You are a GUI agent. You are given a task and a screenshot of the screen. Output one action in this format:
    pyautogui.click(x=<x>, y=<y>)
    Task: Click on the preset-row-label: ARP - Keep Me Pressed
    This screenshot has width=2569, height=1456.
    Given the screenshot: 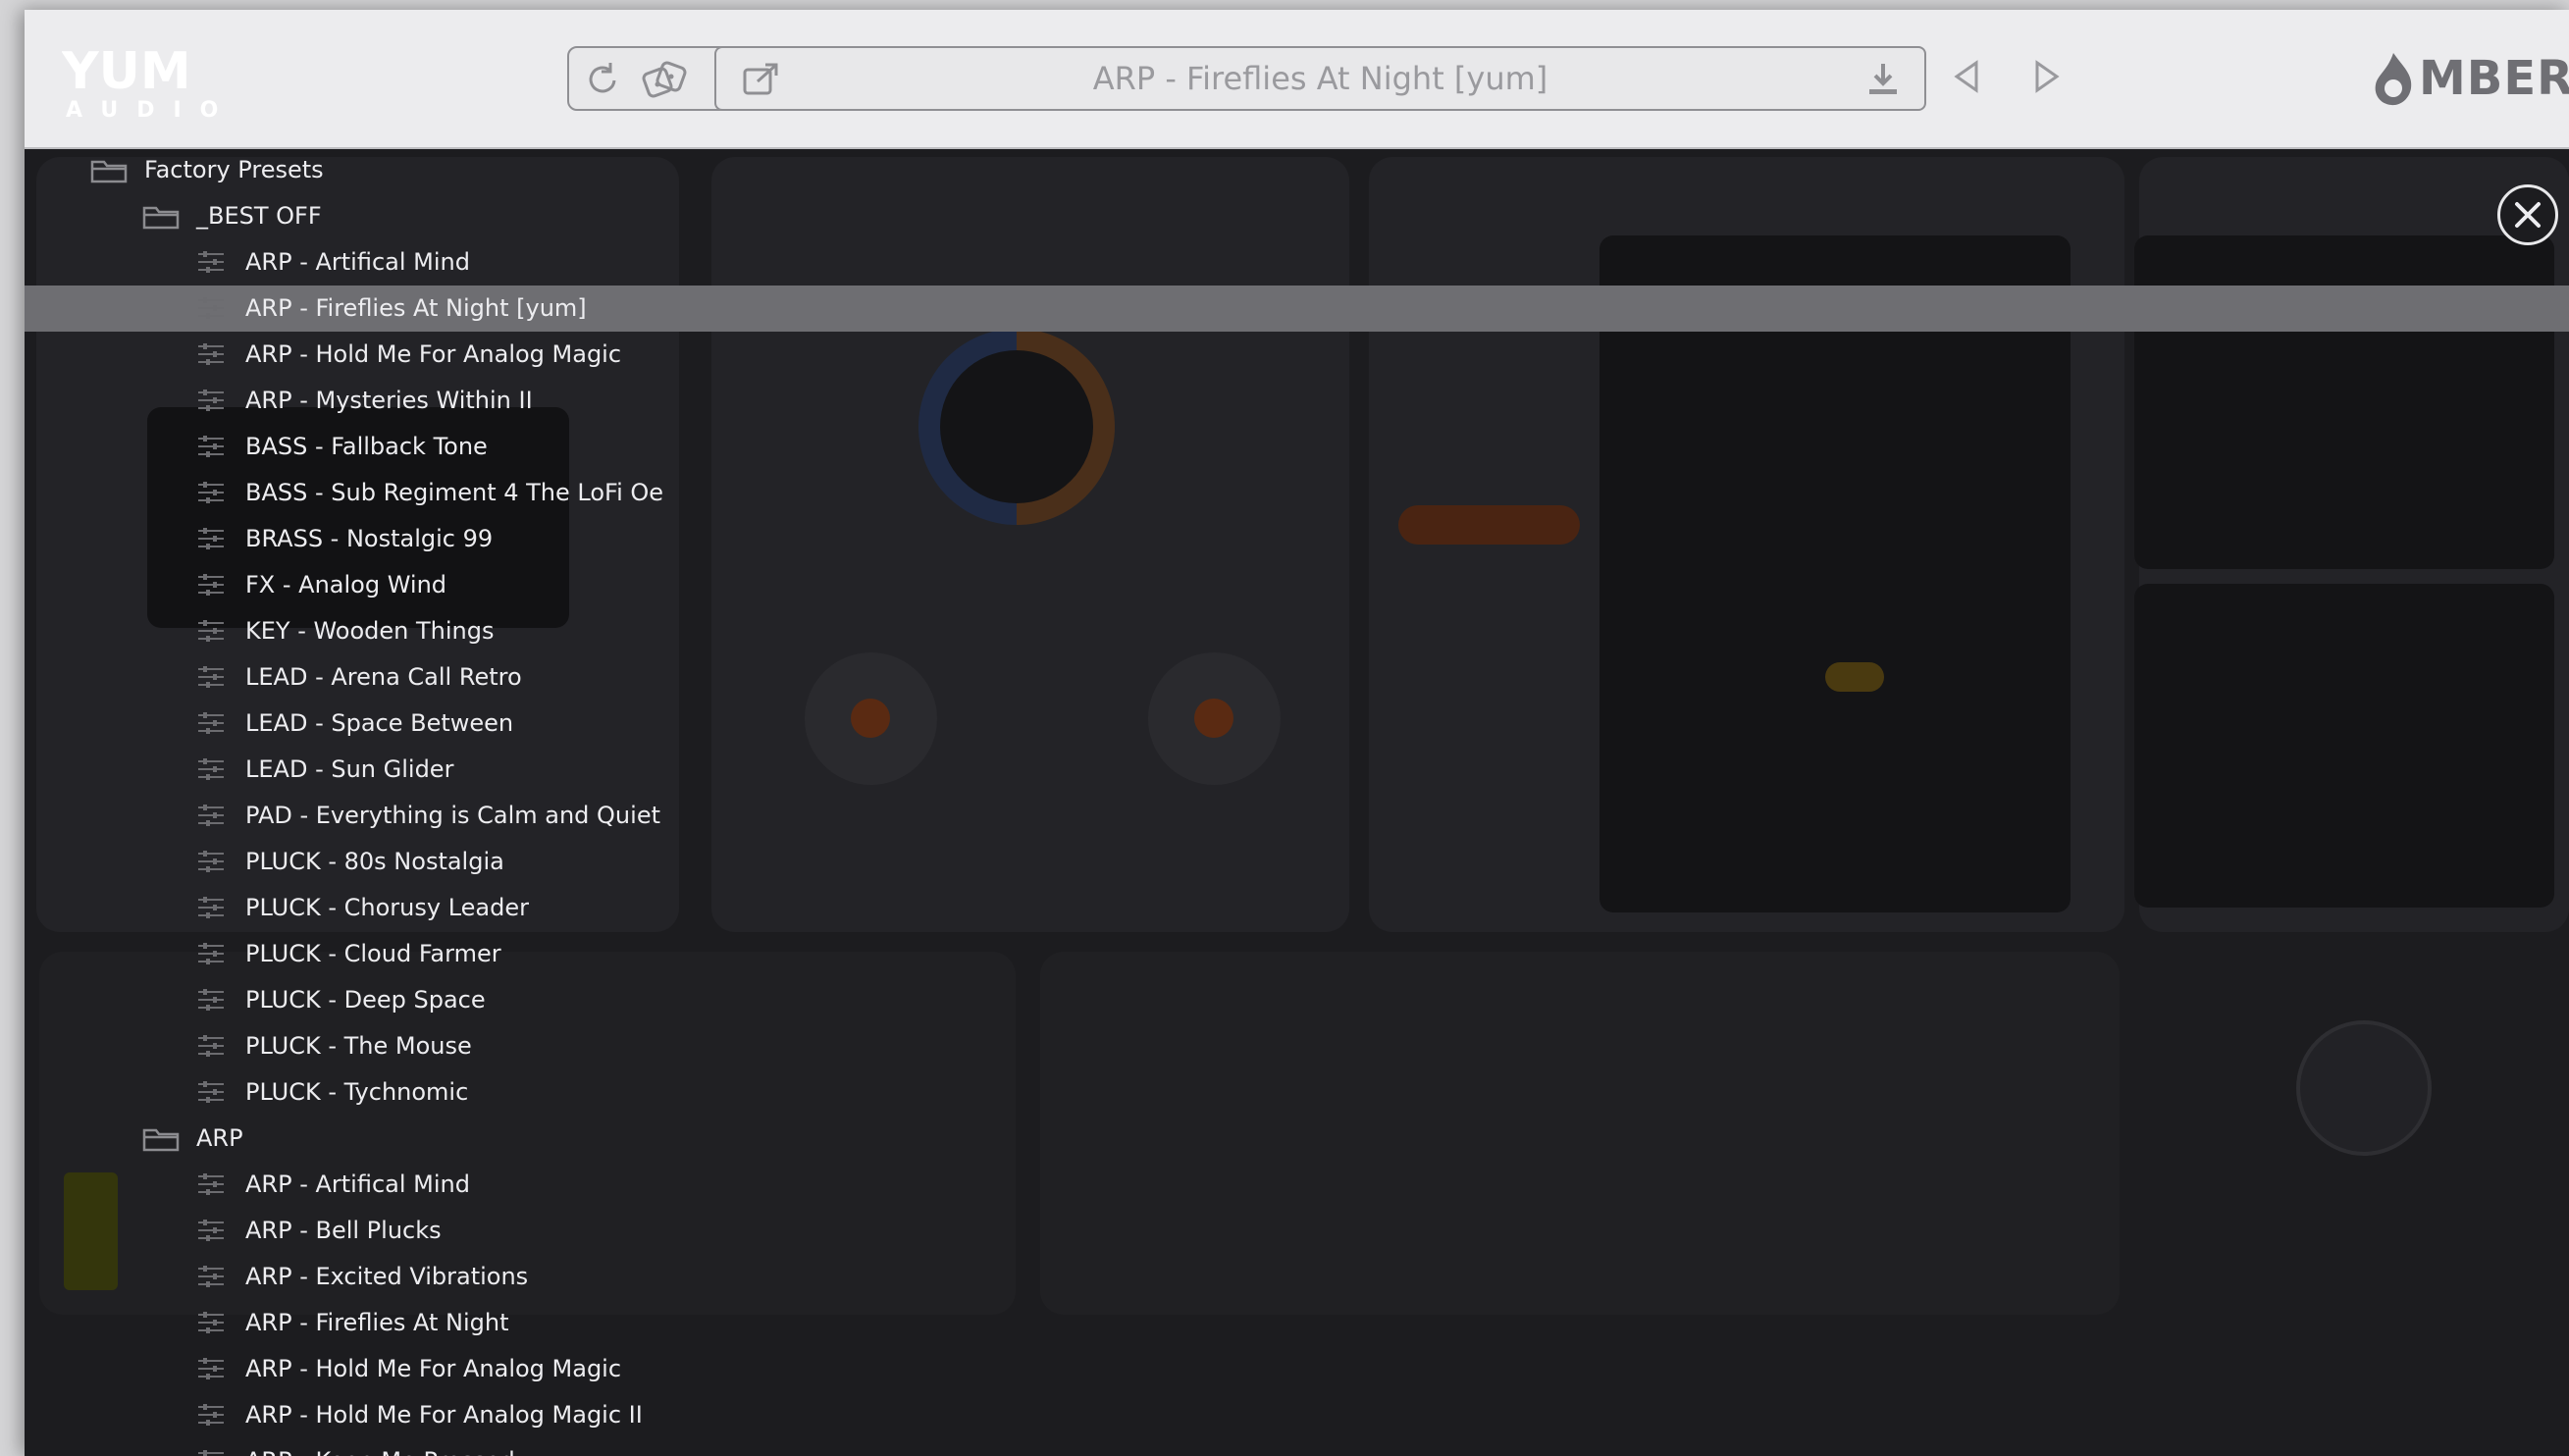 What is the action you would take?
    pyautogui.click(x=380, y=1447)
    